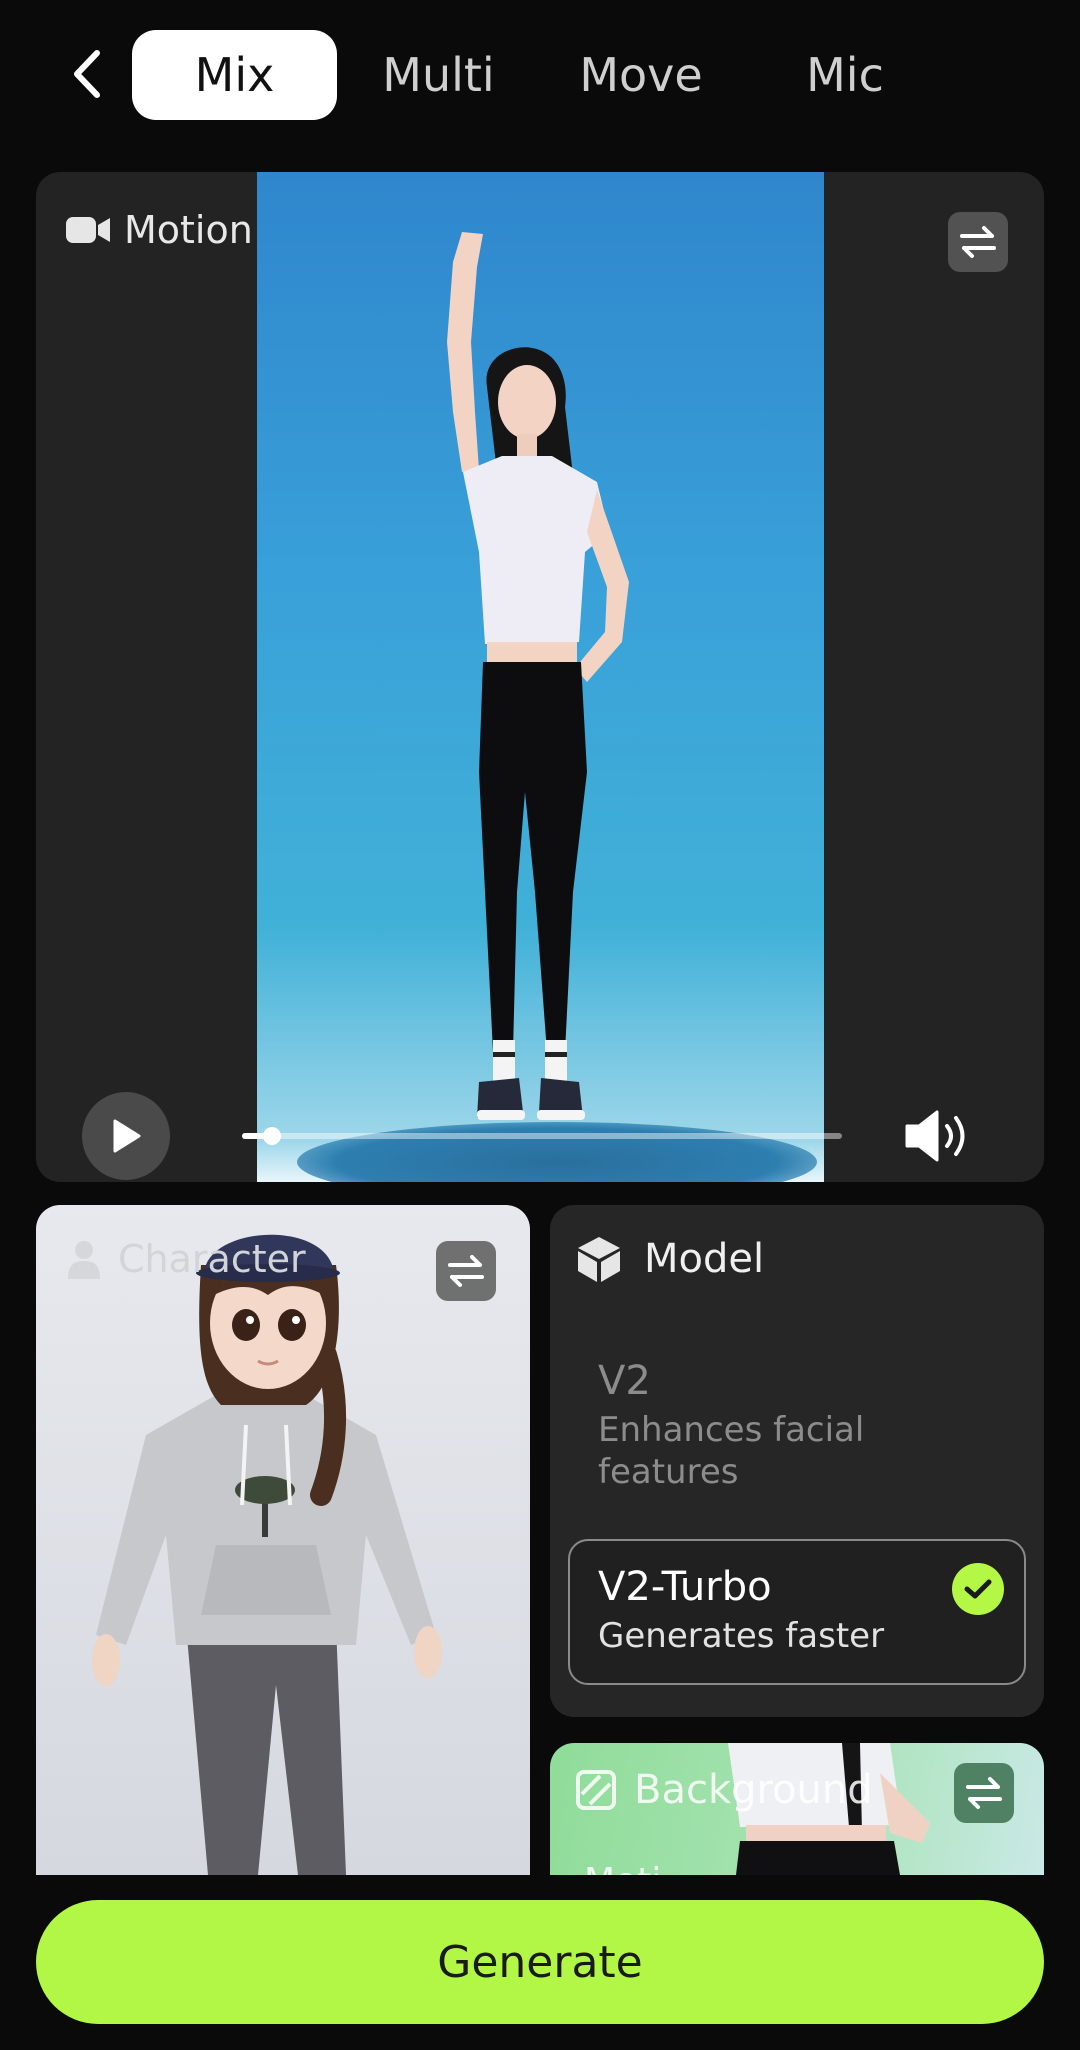 The height and width of the screenshot is (2050, 1080). I want to click on check-icon, so click(978, 1589).